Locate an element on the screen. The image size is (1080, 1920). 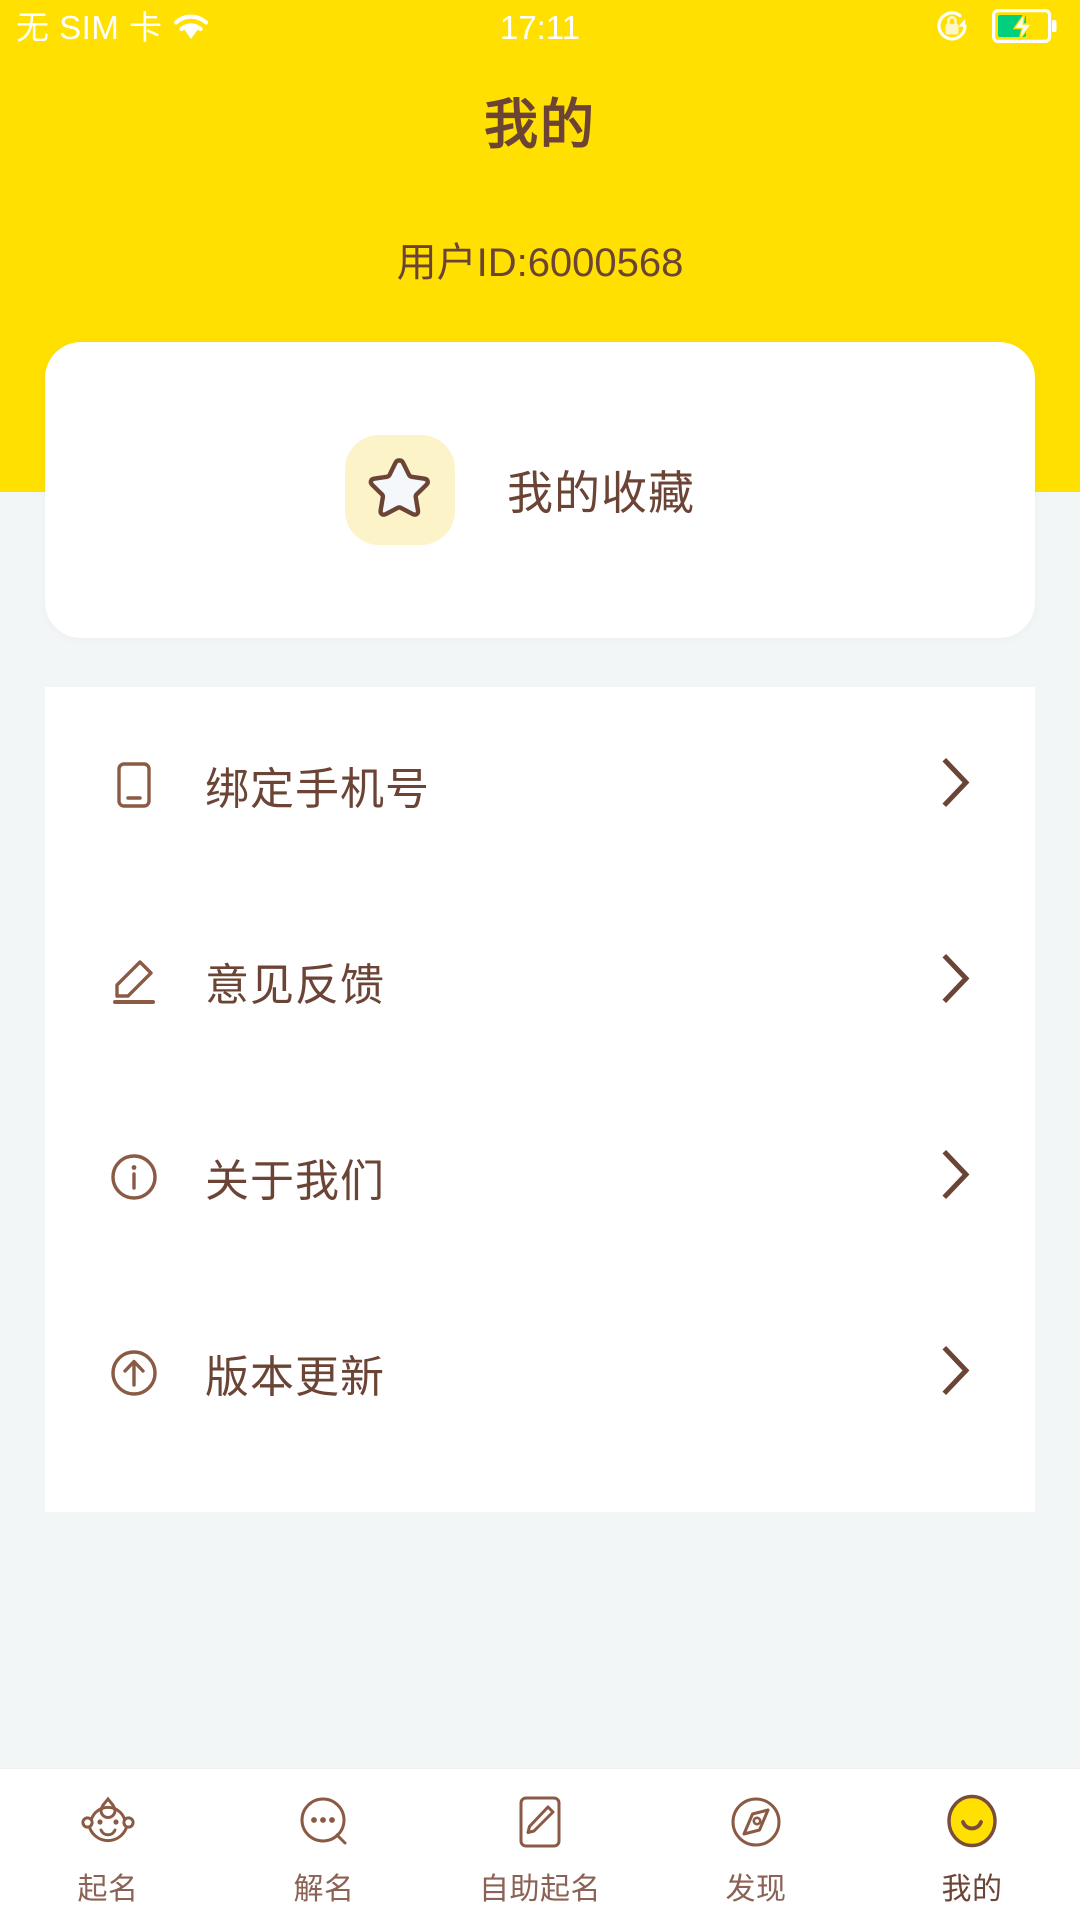
smiley-face-icon is located at coordinates (972, 1822).